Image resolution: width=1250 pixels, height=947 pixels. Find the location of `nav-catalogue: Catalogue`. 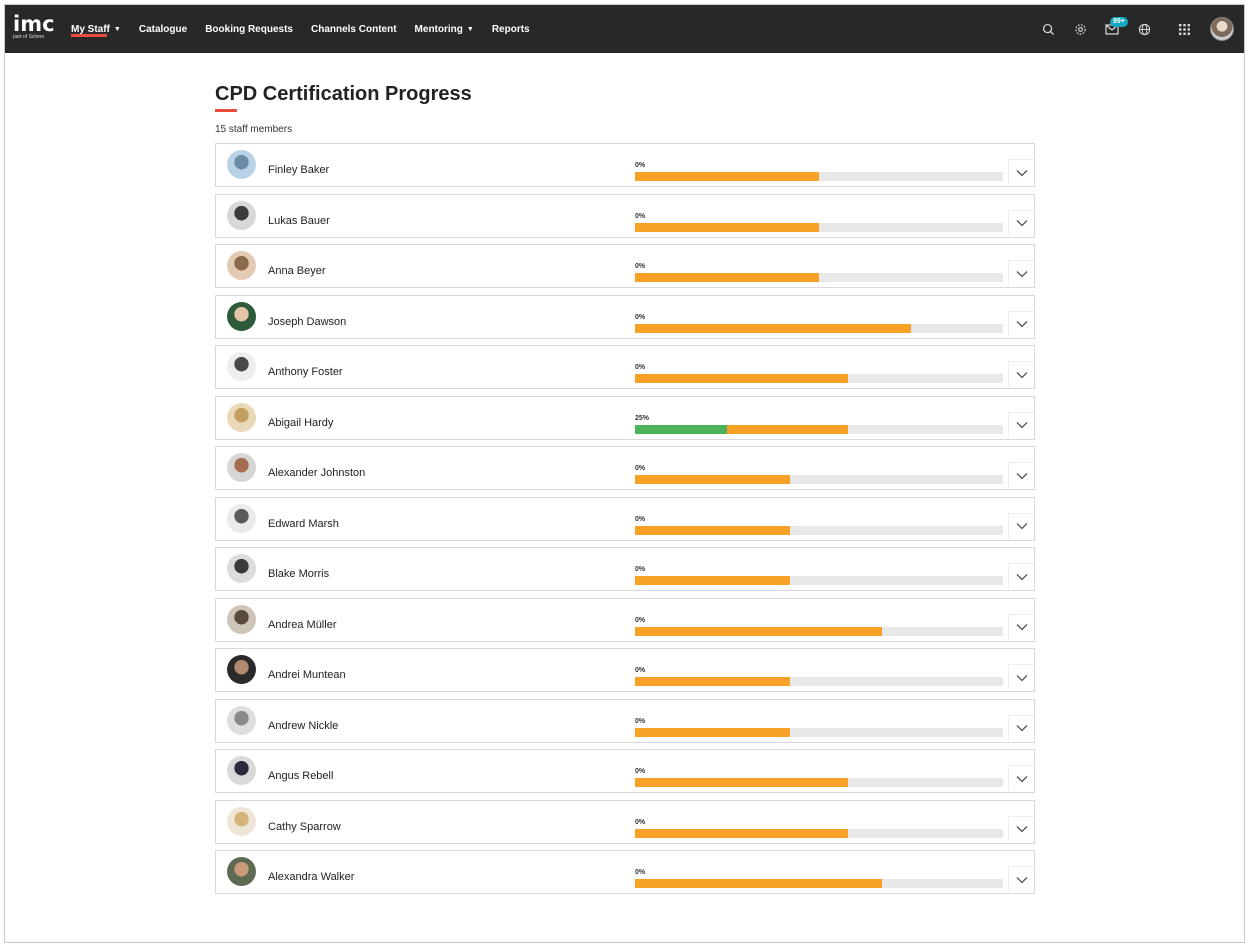

nav-catalogue: Catalogue is located at coordinates (163, 29).